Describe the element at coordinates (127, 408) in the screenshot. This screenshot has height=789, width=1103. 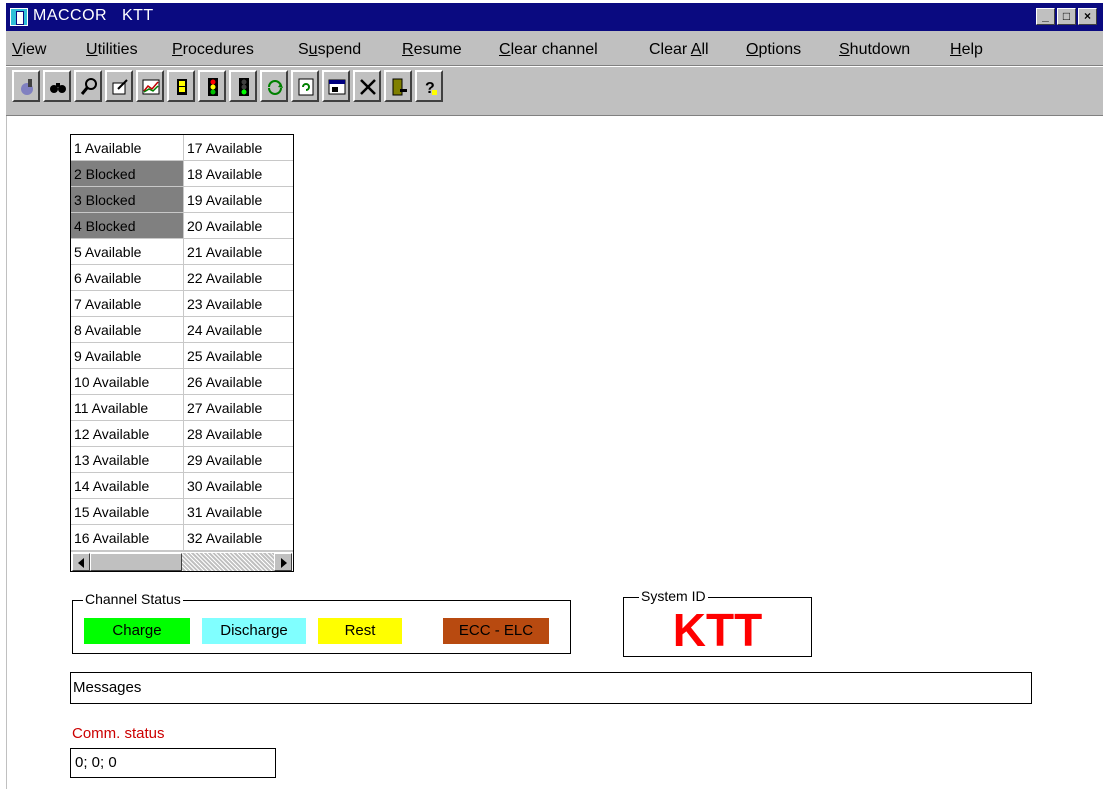
I see `channel-cell: 11 Available` at that location.